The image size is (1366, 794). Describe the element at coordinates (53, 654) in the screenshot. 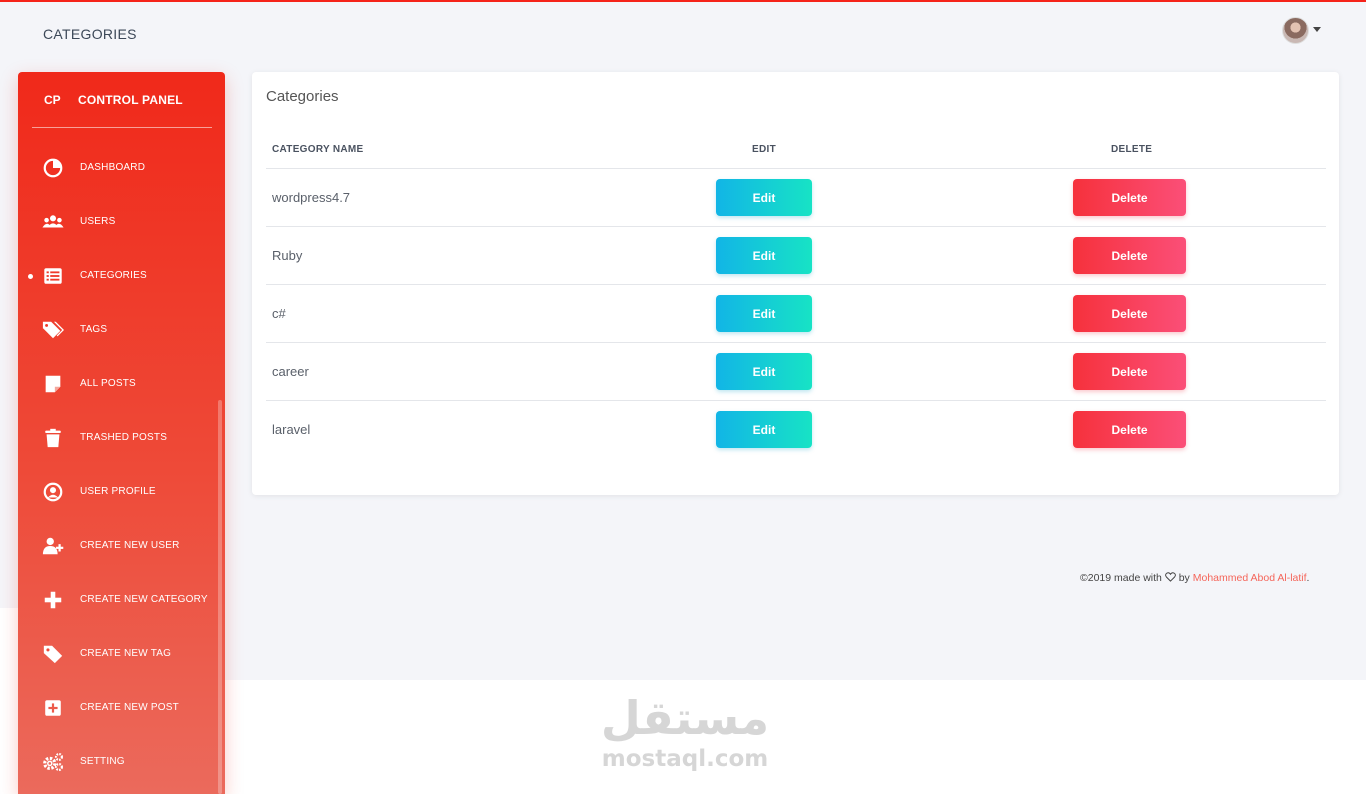

I see `tag-icon` at that location.